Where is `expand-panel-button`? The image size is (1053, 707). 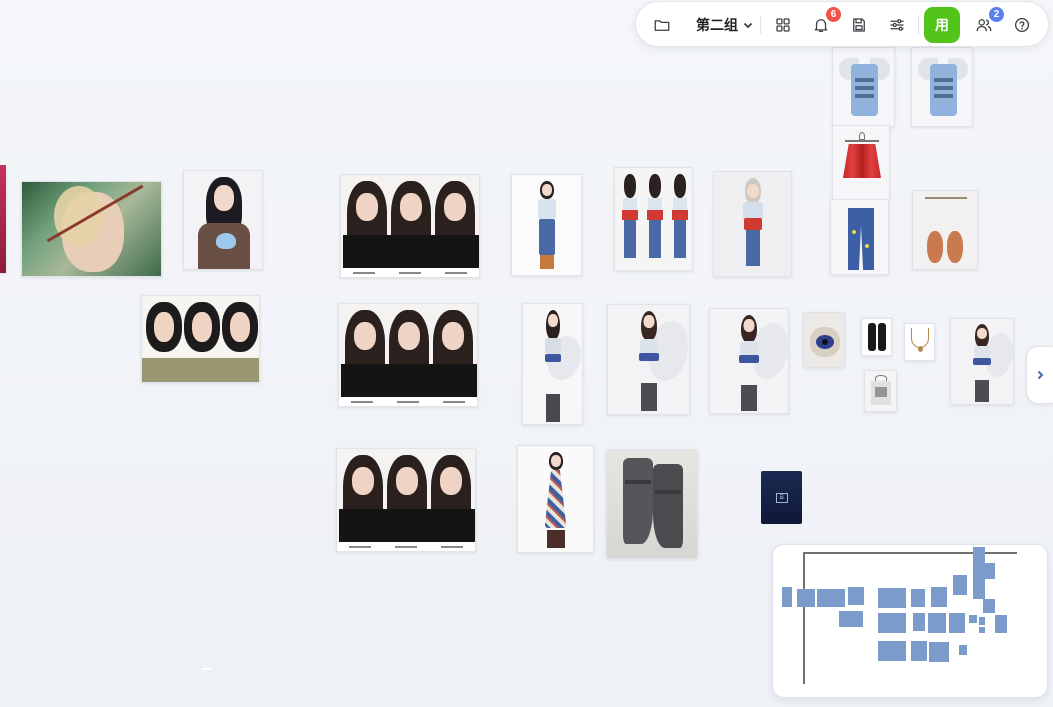
expand-panel-button is located at coordinates (1039, 375).